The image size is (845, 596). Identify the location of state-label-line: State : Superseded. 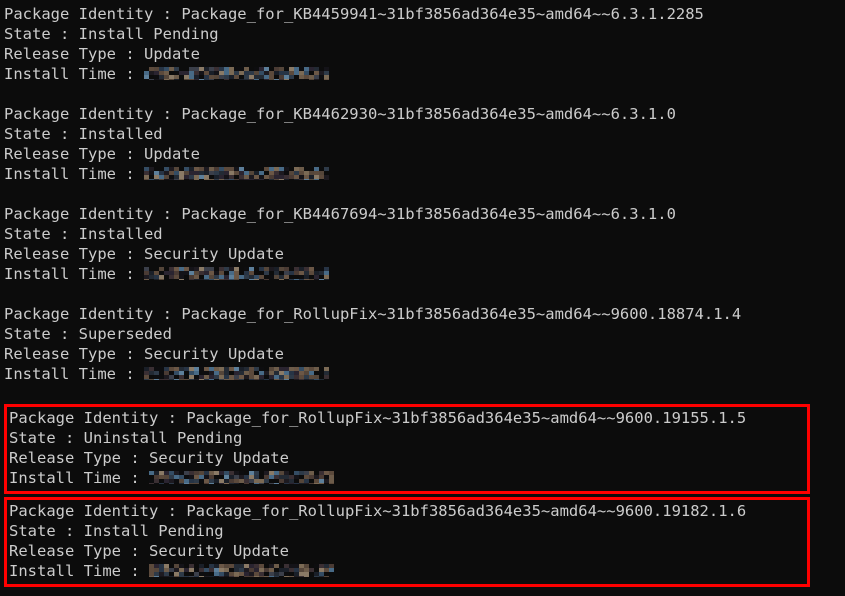
(424, 334).